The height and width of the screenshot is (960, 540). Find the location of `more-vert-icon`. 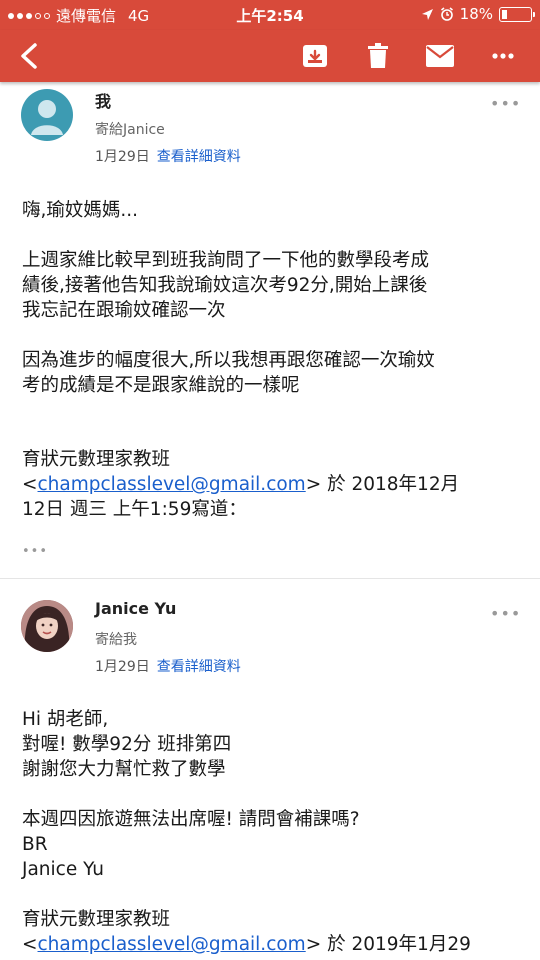

more-vert-icon is located at coordinates (503, 56).